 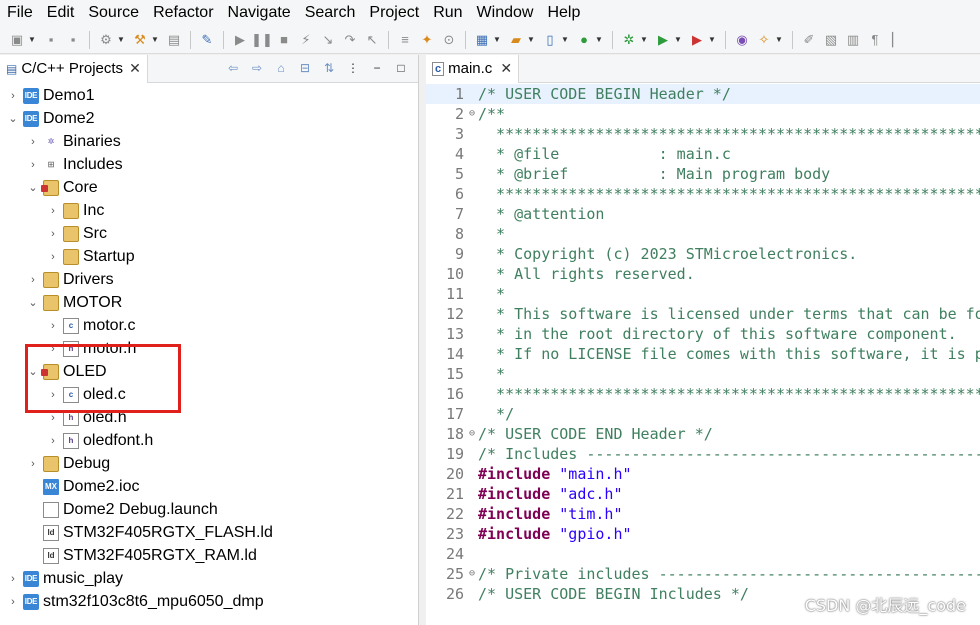 What do you see at coordinates (281, 68) in the screenshot?
I see `home-icon: ⌂` at bounding box center [281, 68].